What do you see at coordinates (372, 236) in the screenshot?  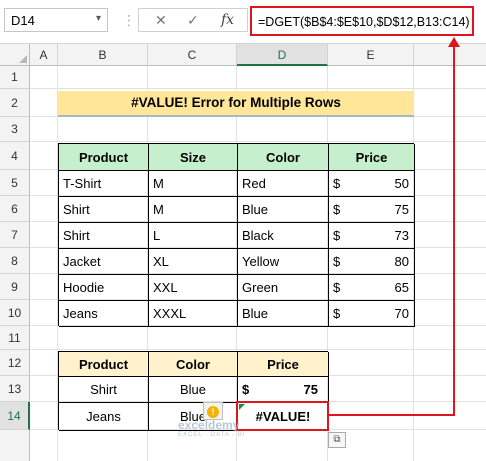 I see `table-cell-price: $73` at bounding box center [372, 236].